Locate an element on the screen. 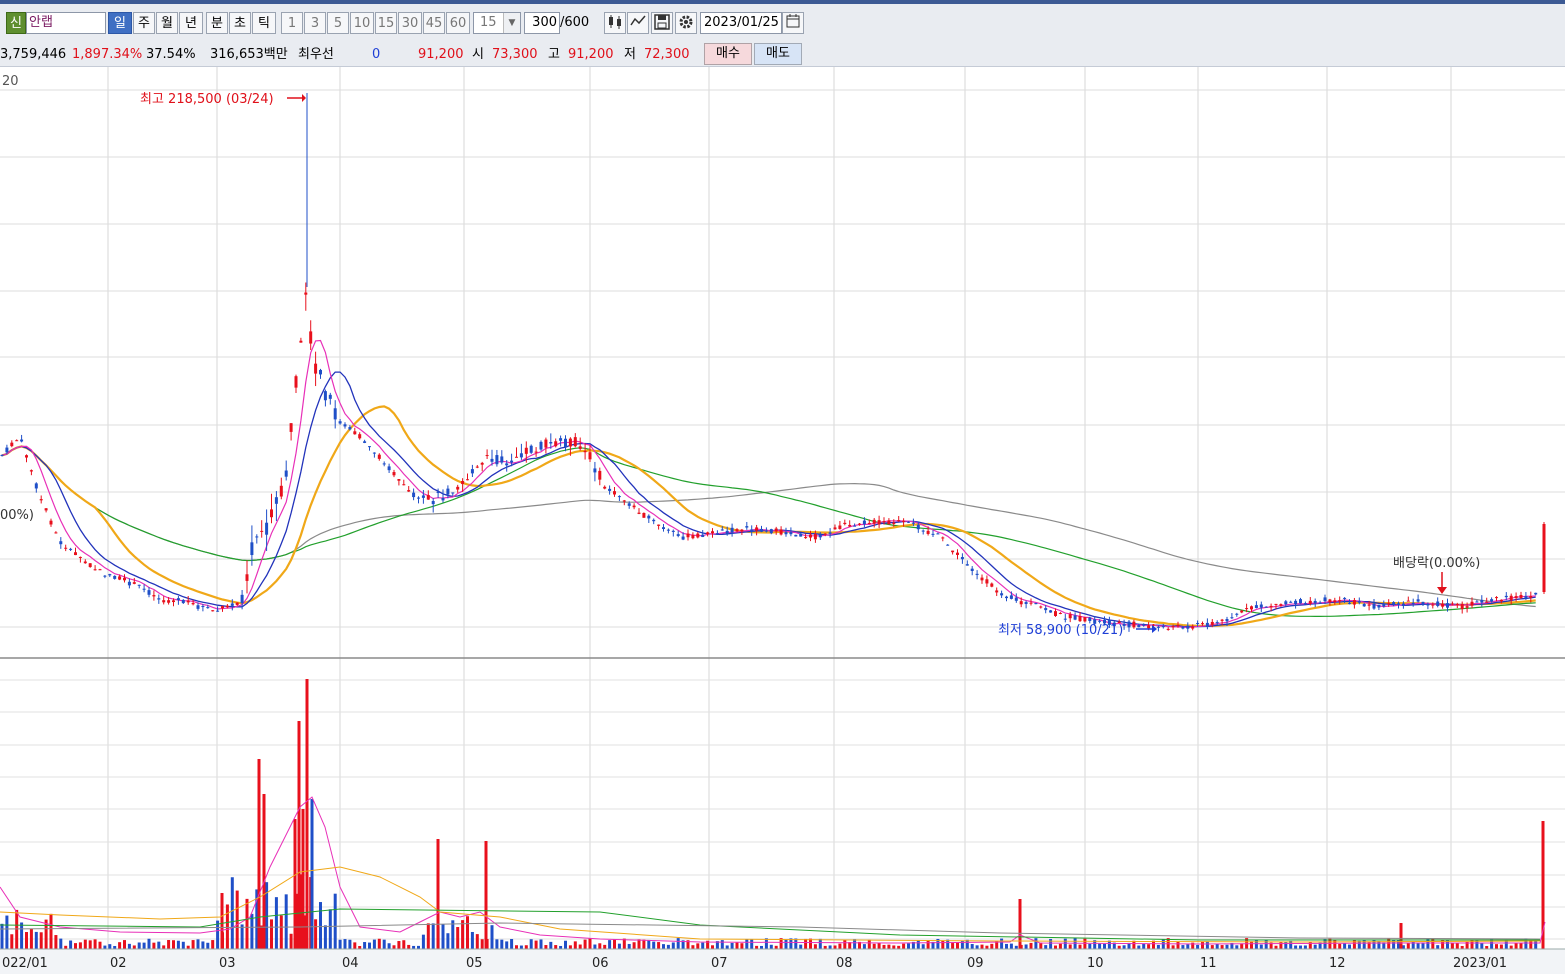 This screenshot has height=974, width=1565. period-year-button: 년 is located at coordinates (191, 23).